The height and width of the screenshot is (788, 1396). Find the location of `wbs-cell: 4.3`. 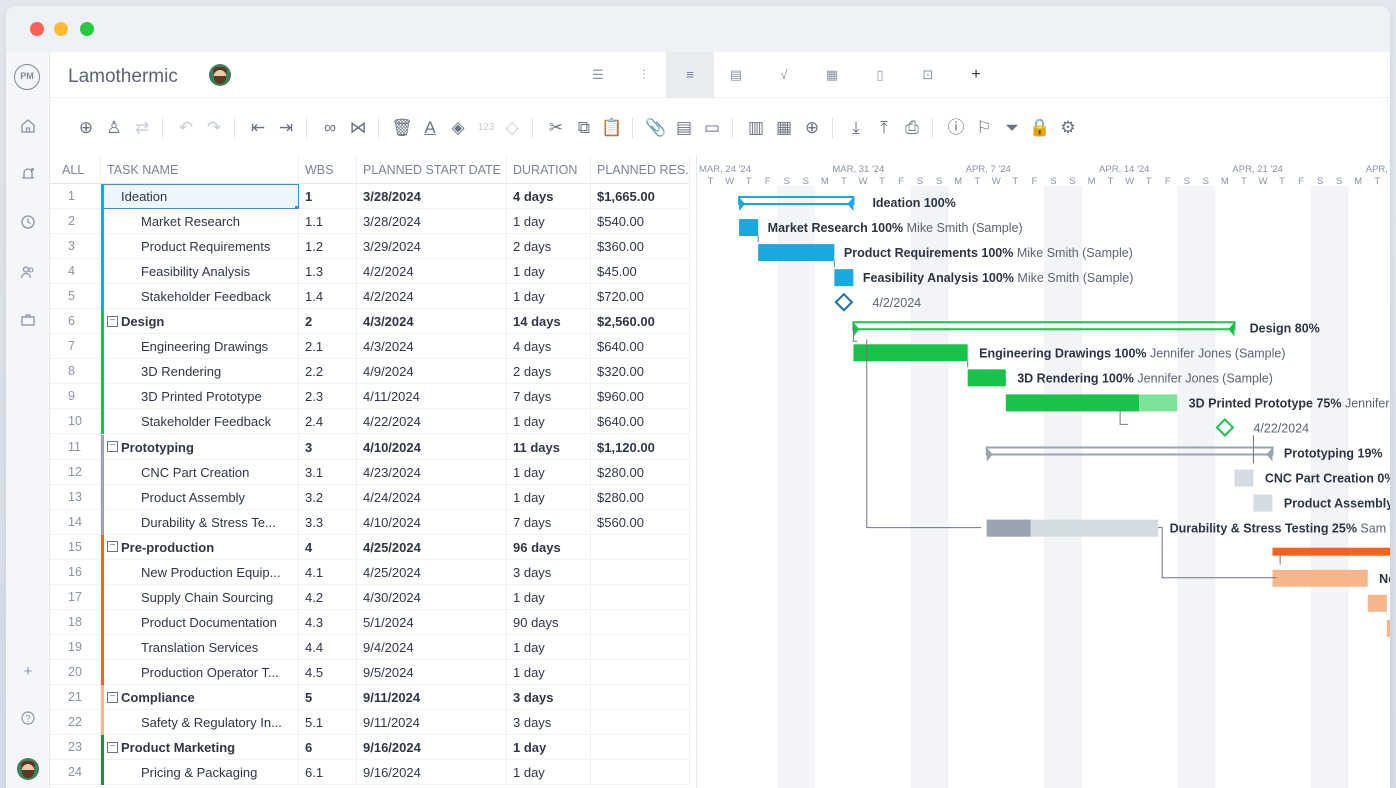

wbs-cell: 4.3 is located at coordinates (328, 622).